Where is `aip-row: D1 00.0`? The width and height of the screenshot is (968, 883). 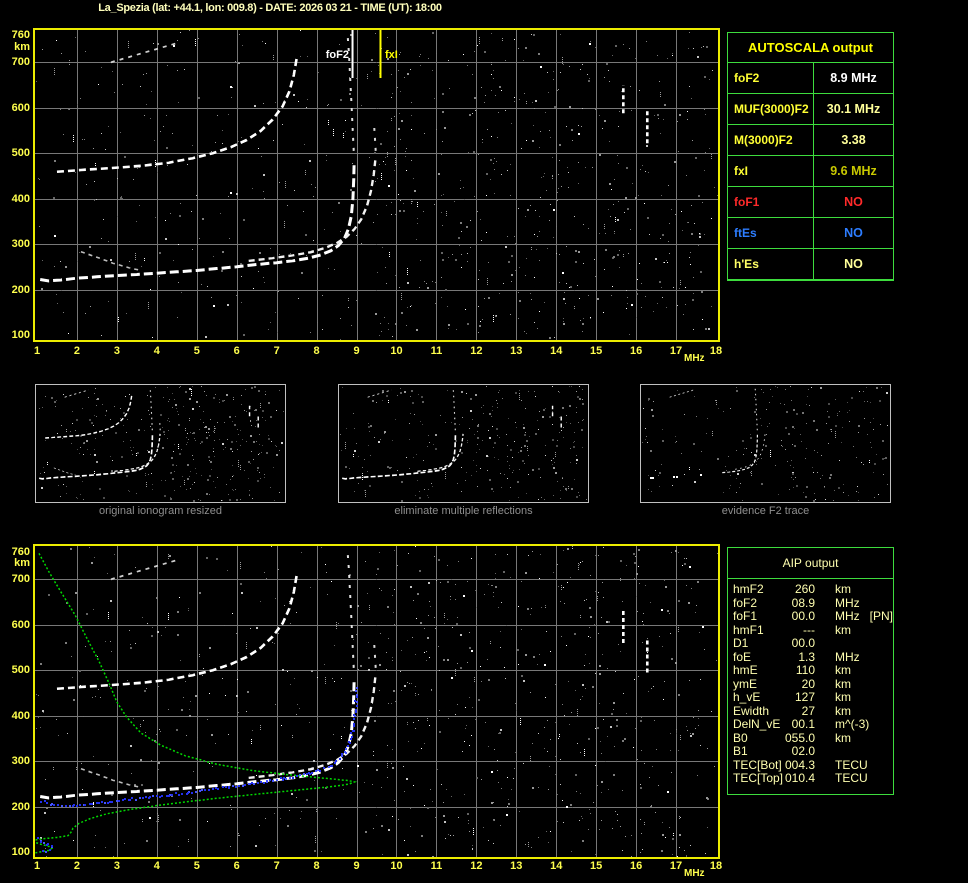
aip-row: D1 00.0 is located at coordinates (813, 643).